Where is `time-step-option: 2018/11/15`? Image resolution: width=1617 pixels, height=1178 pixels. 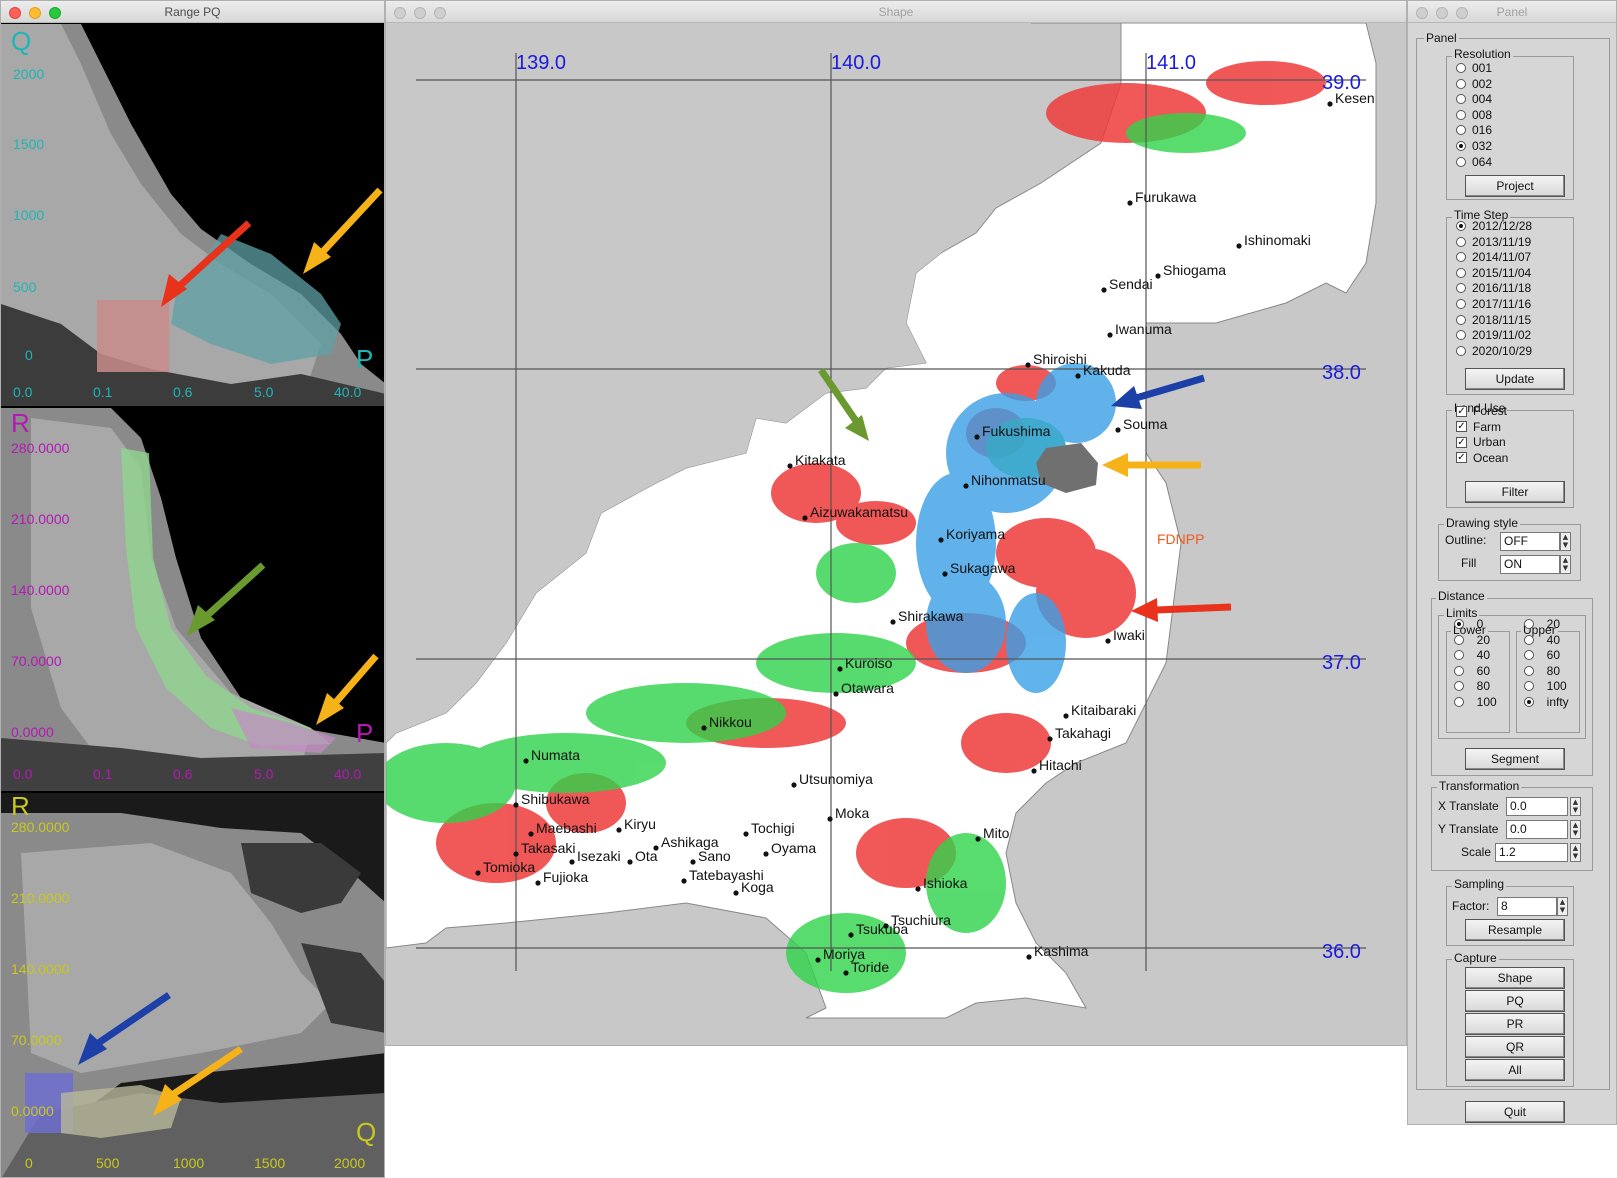 time-step-option: 2018/11/15 is located at coordinates (1493, 320).